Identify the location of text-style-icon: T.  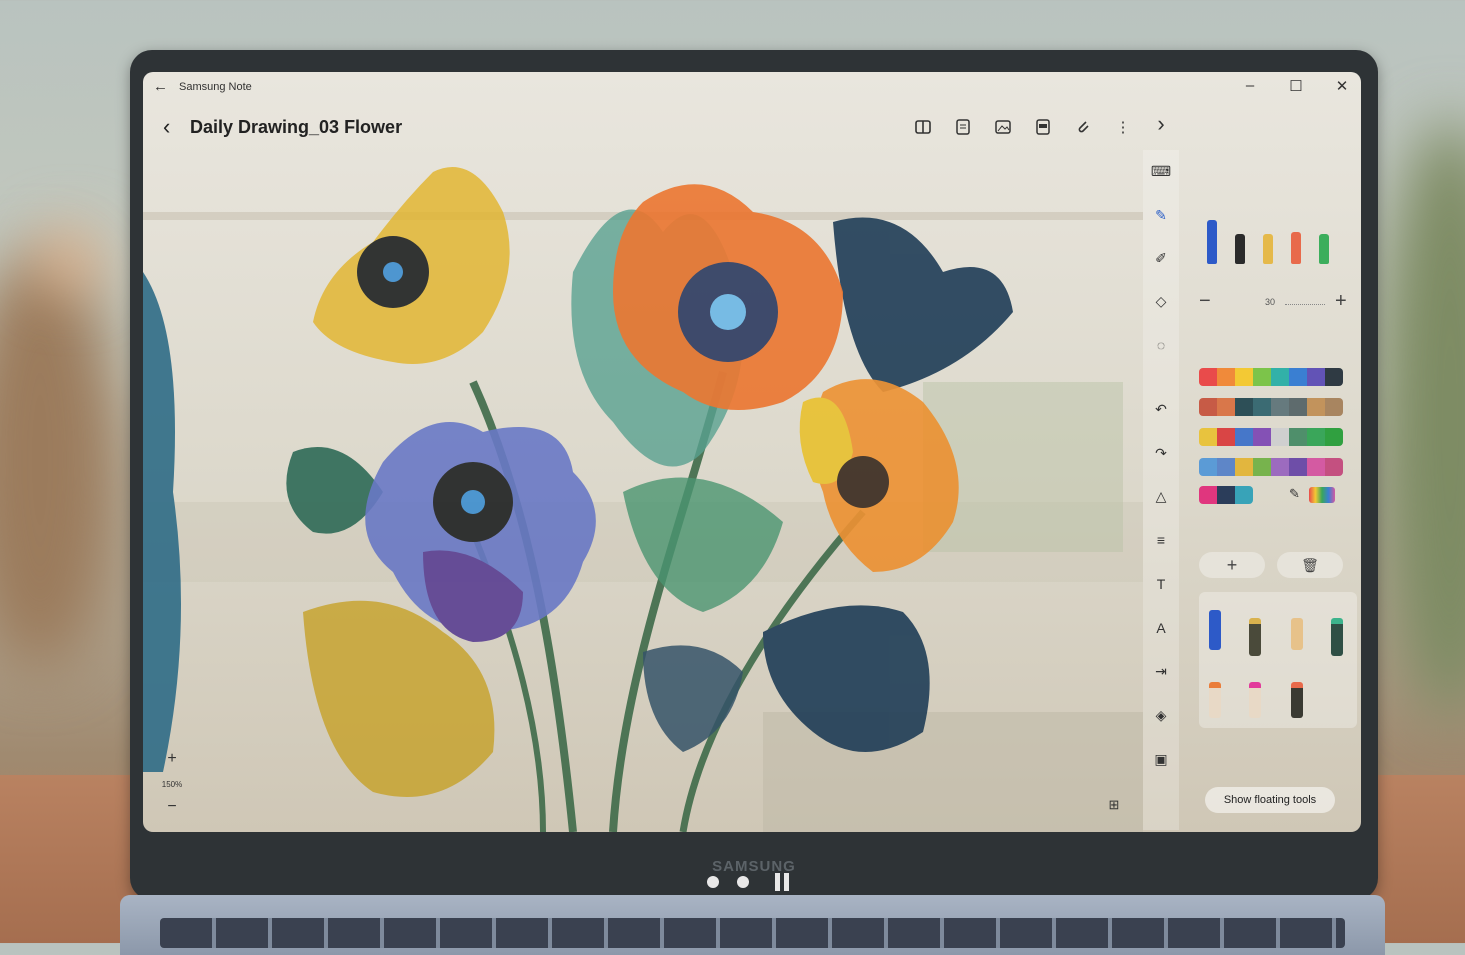
(1161, 584).